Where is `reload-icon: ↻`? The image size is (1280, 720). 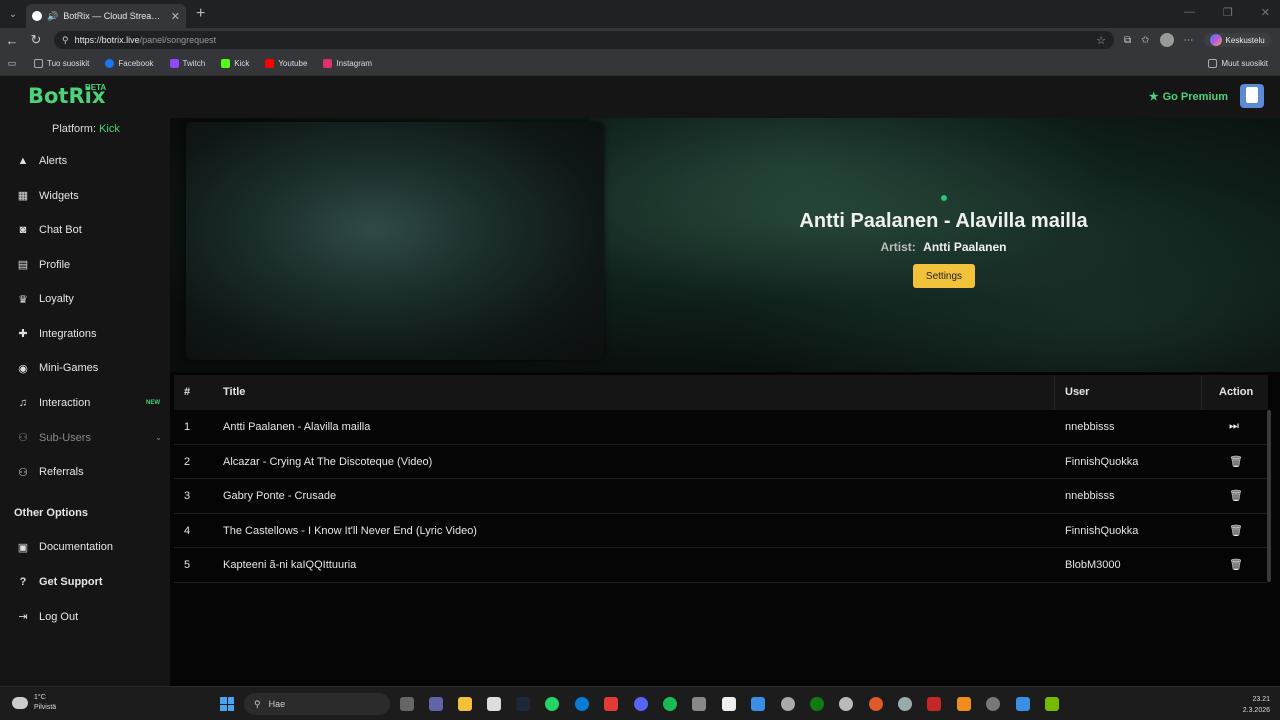
reload-icon: ↻ is located at coordinates (36, 40).